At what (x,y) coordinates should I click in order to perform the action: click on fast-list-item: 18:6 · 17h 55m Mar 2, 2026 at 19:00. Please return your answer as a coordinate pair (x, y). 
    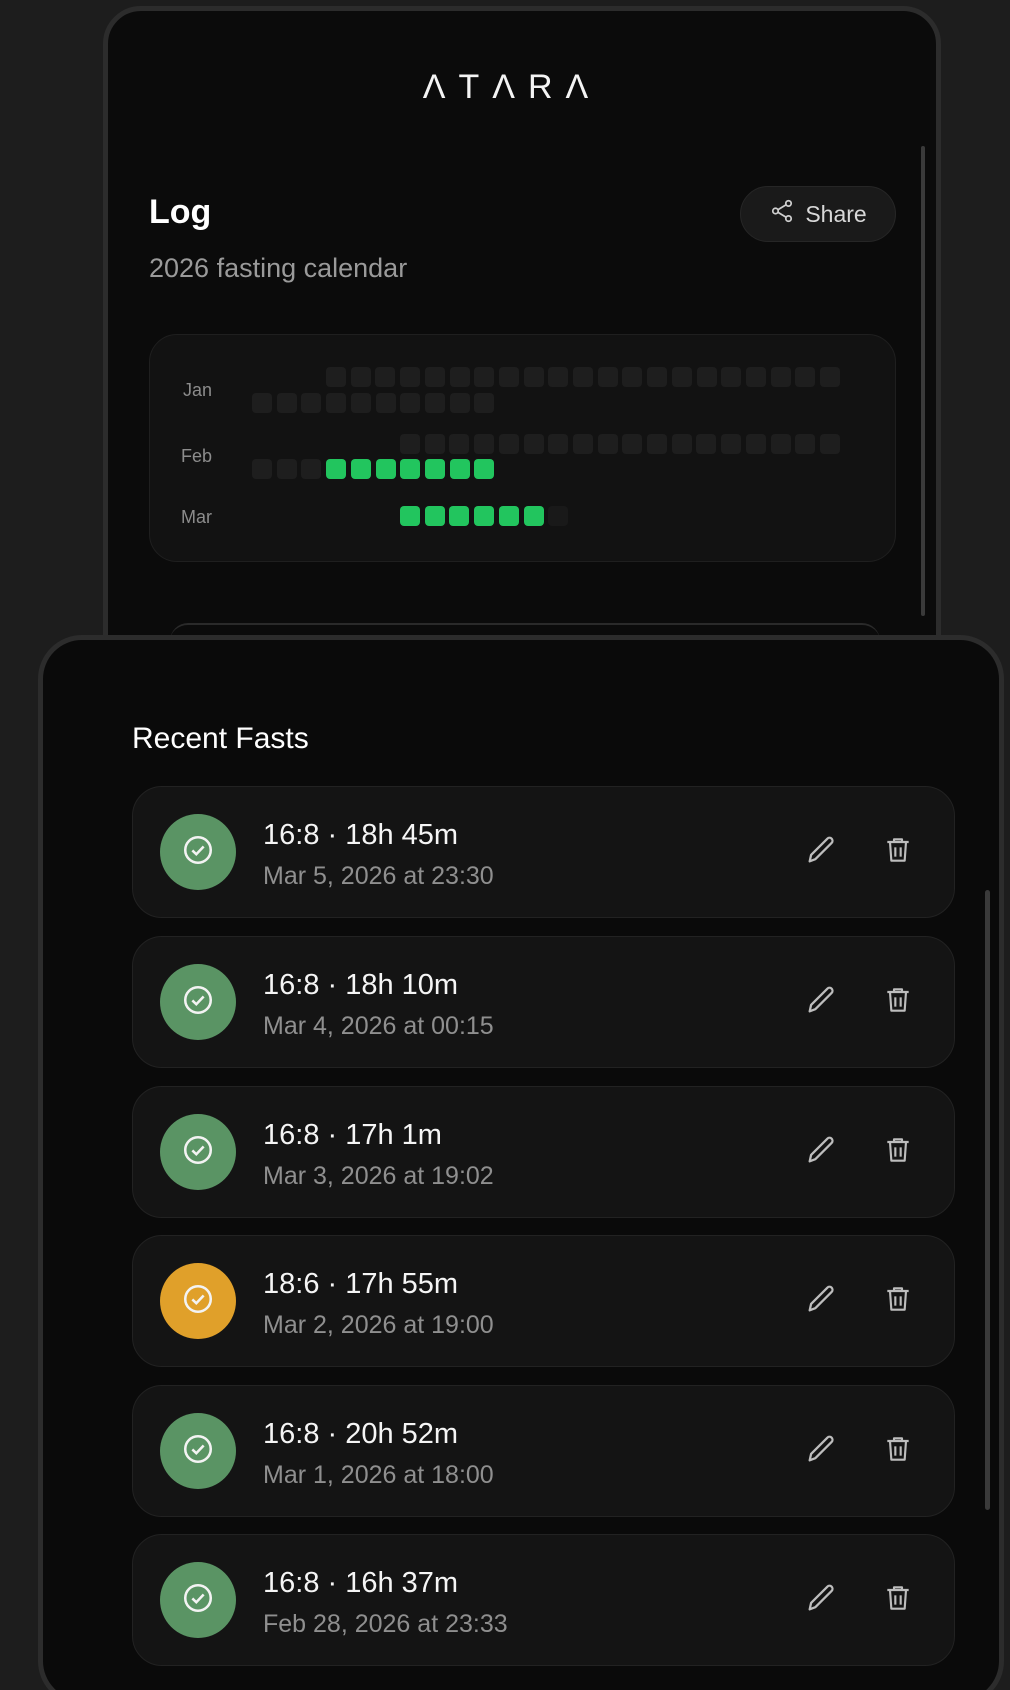
    Looking at the image, I should click on (543, 1301).